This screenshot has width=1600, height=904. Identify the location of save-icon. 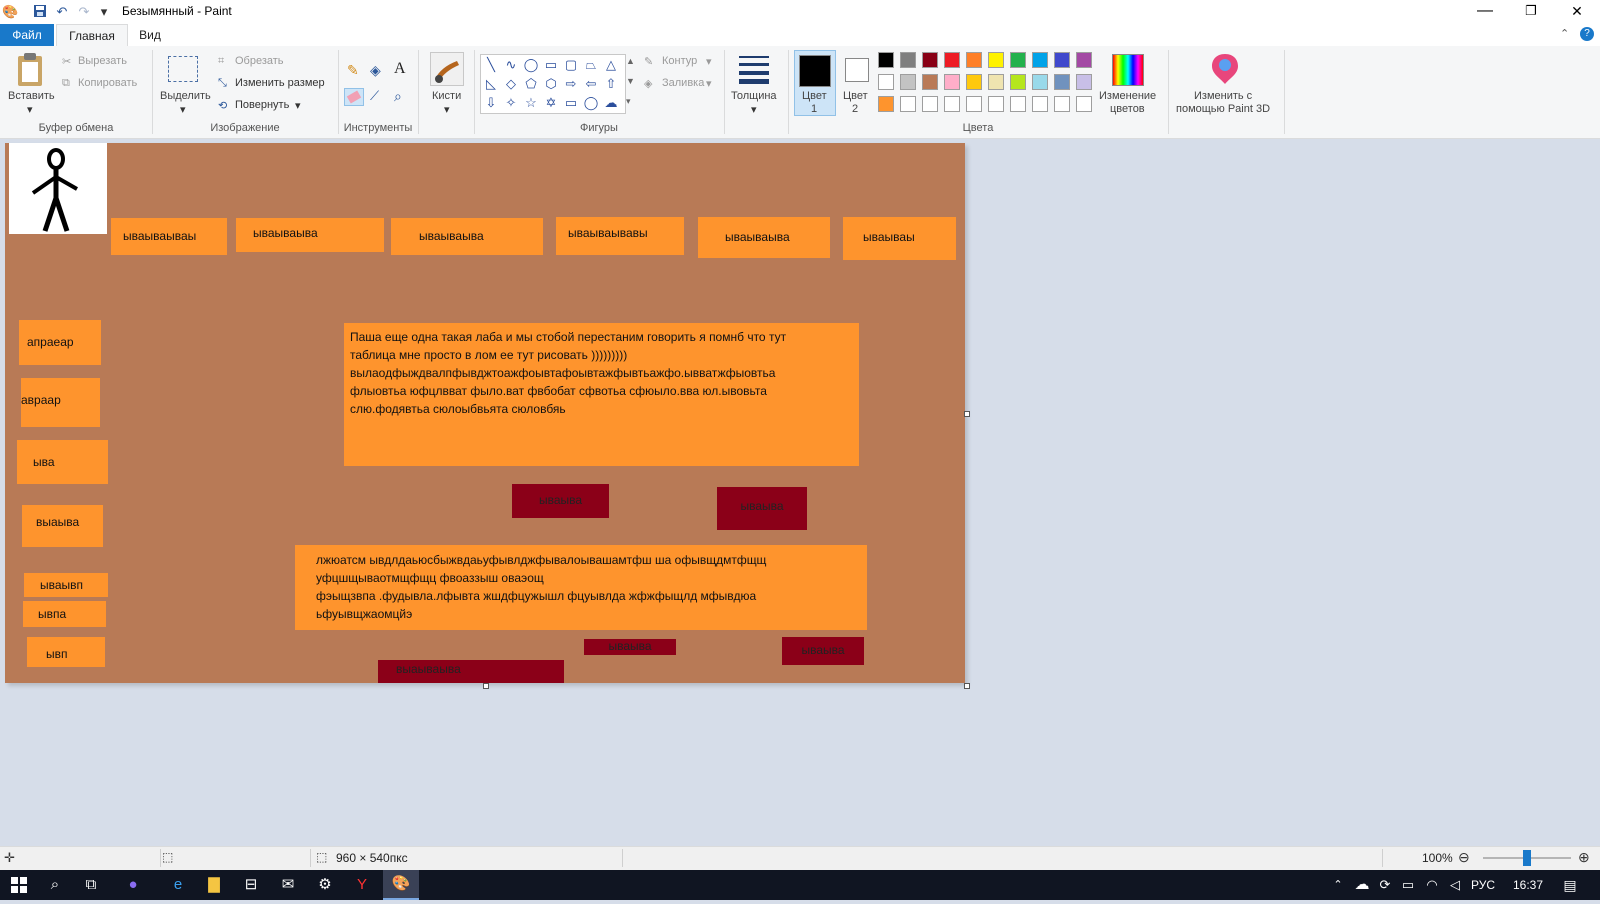
(40, 12).